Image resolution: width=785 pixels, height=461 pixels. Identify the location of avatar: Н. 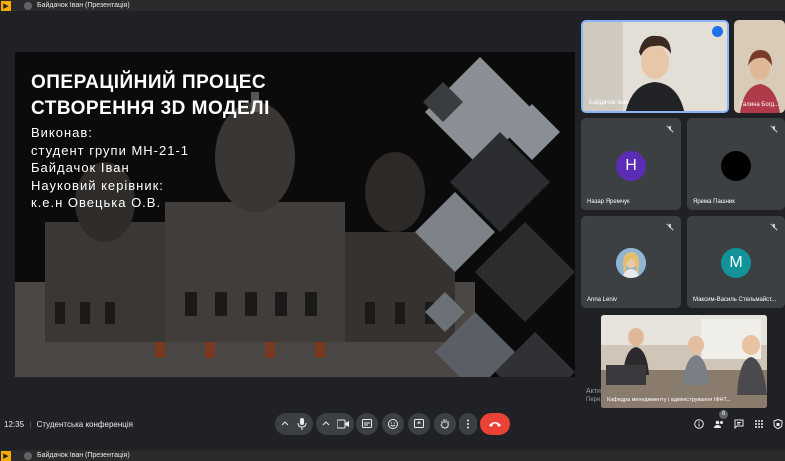
(631, 166).